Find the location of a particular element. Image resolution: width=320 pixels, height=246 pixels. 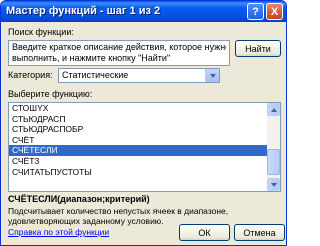

find-button: Найти is located at coordinates (258, 48).